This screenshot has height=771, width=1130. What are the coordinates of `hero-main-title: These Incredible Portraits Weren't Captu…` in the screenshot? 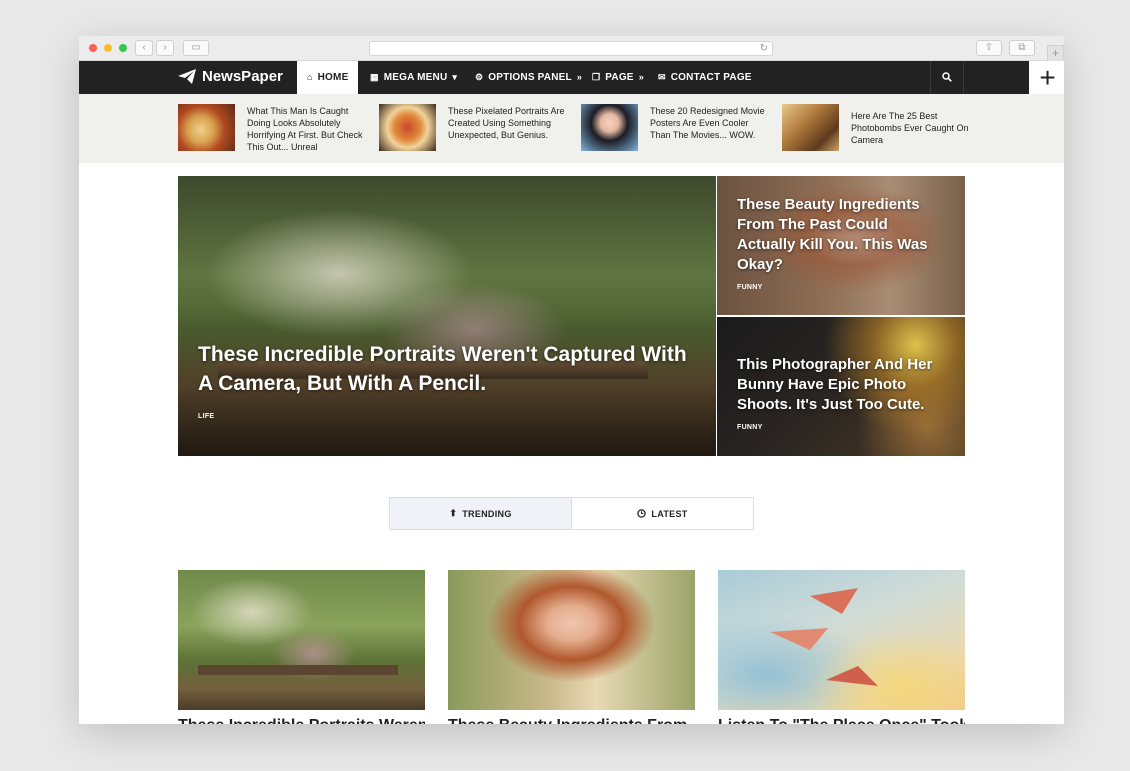 It's located at (448, 369).